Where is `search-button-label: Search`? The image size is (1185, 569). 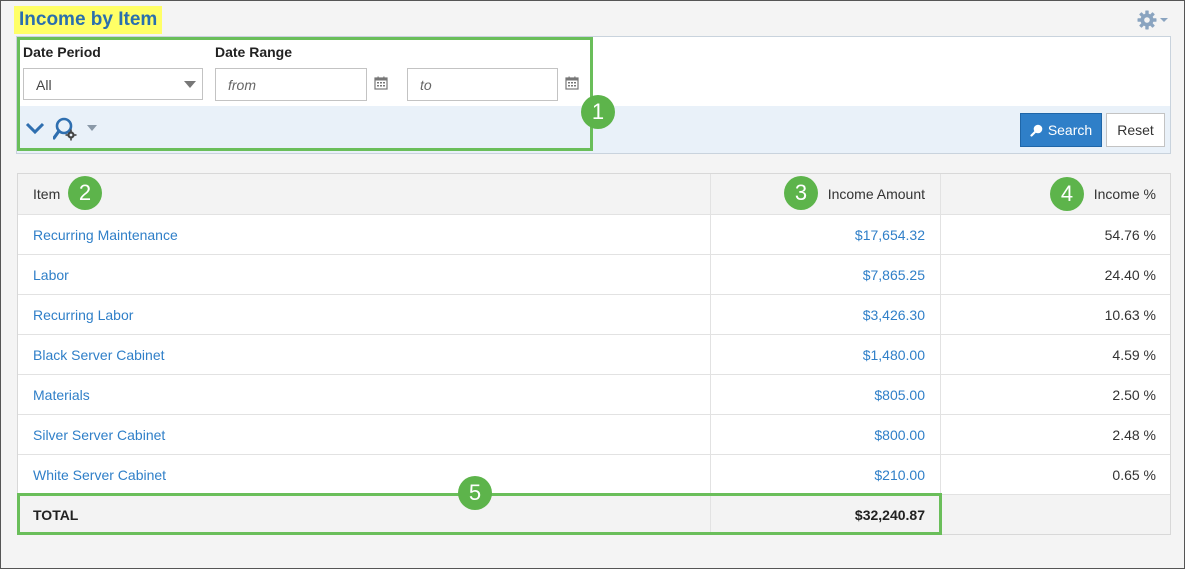
search-button-label: Search is located at coordinates (1070, 130).